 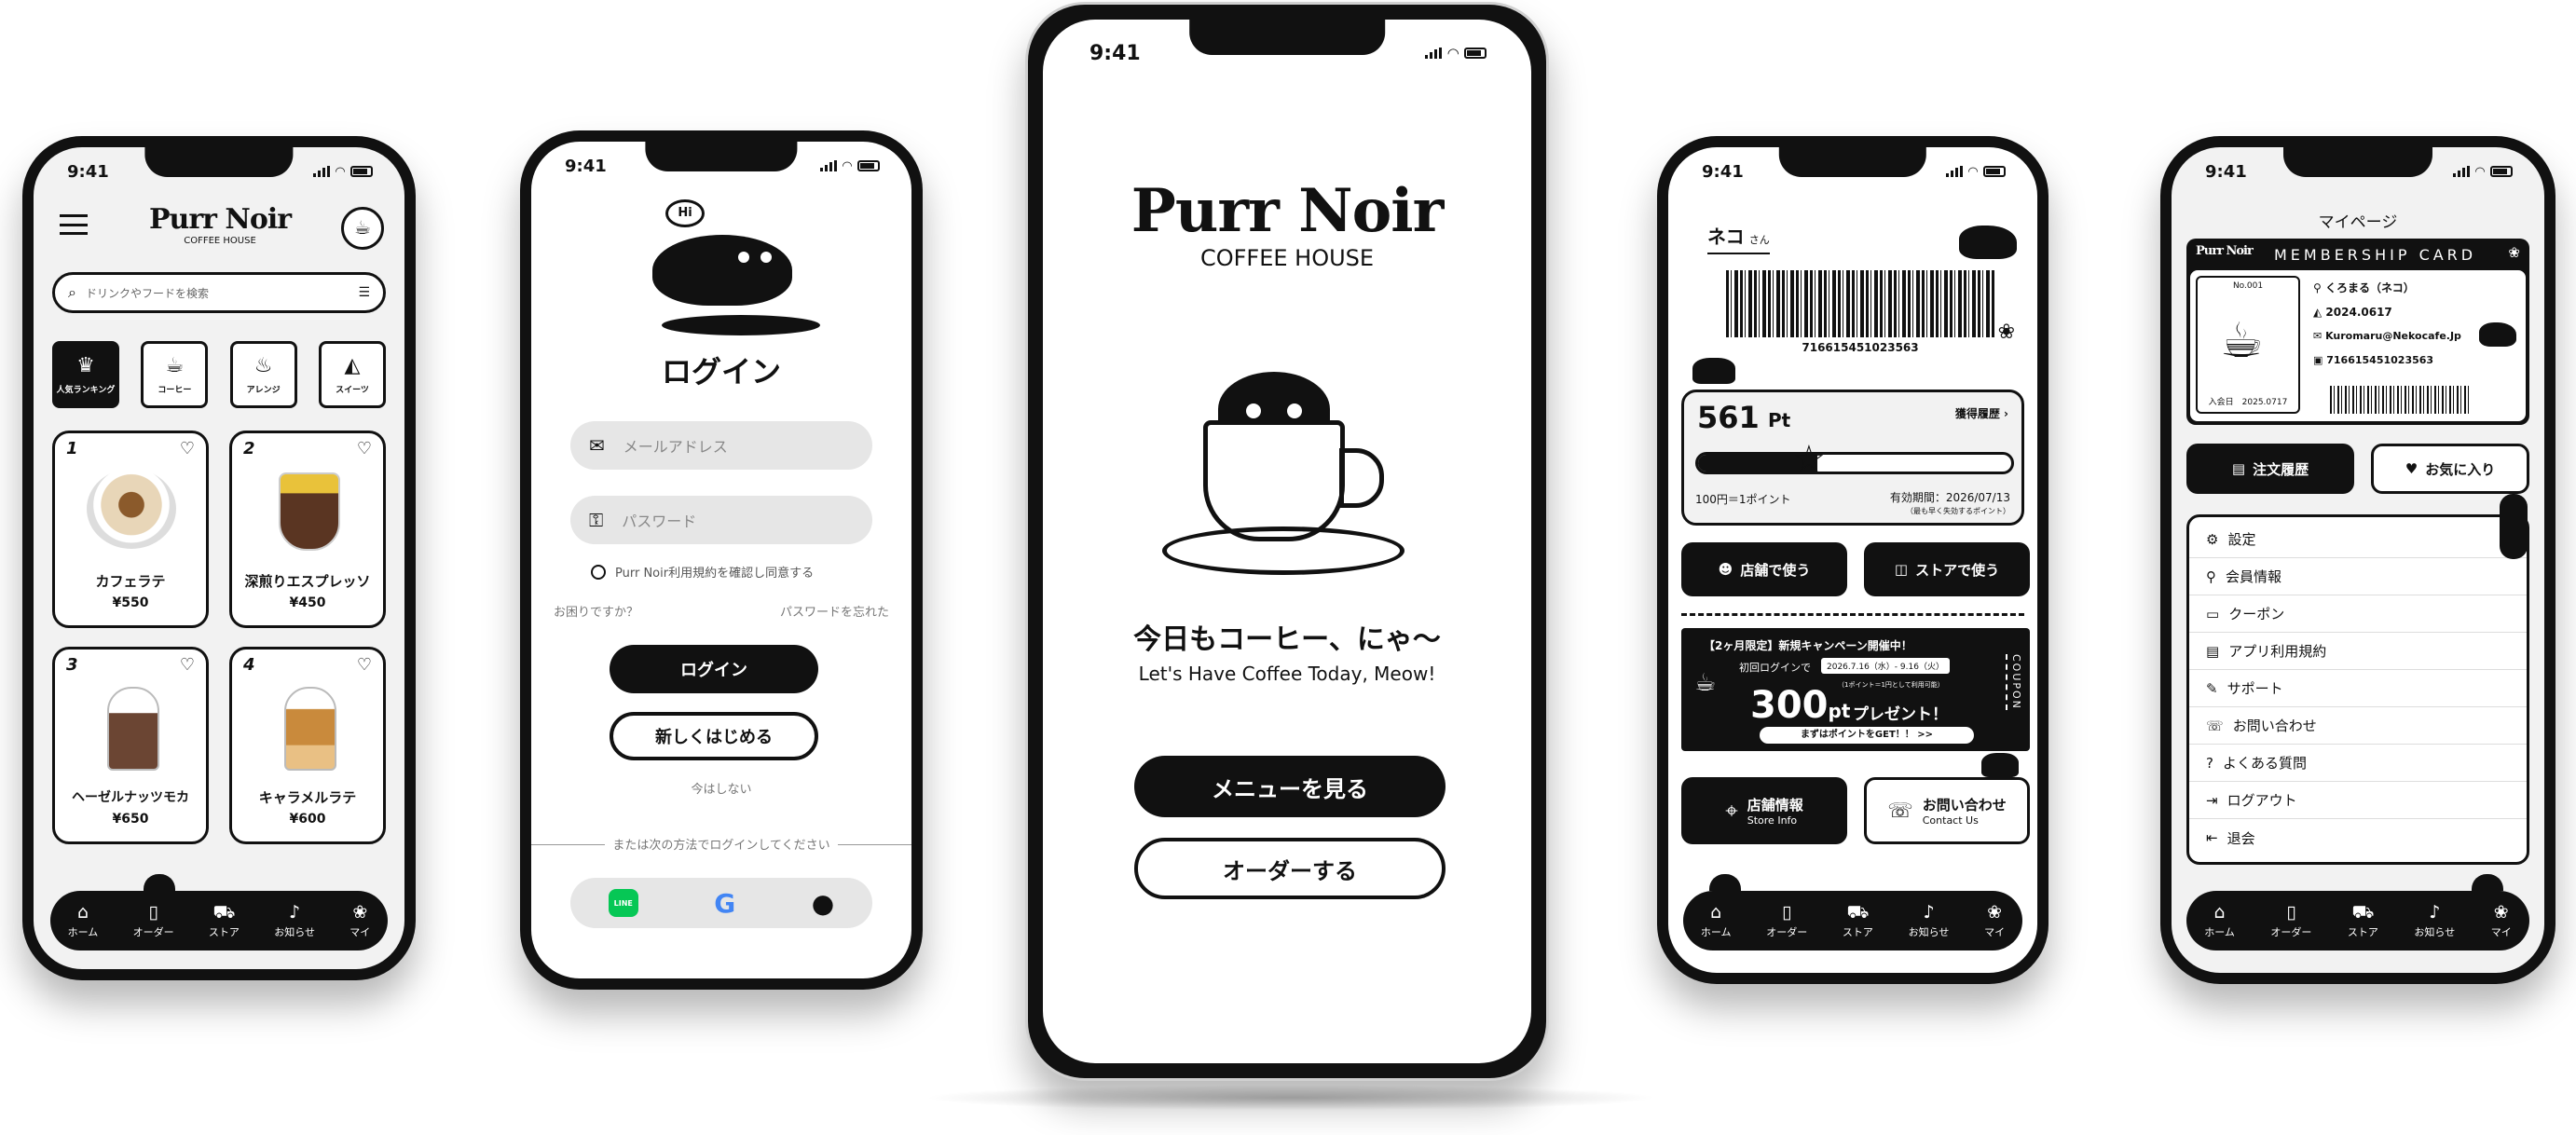 I want to click on menu-contact: ☏ お問い合わせ, so click(x=2358, y=726).